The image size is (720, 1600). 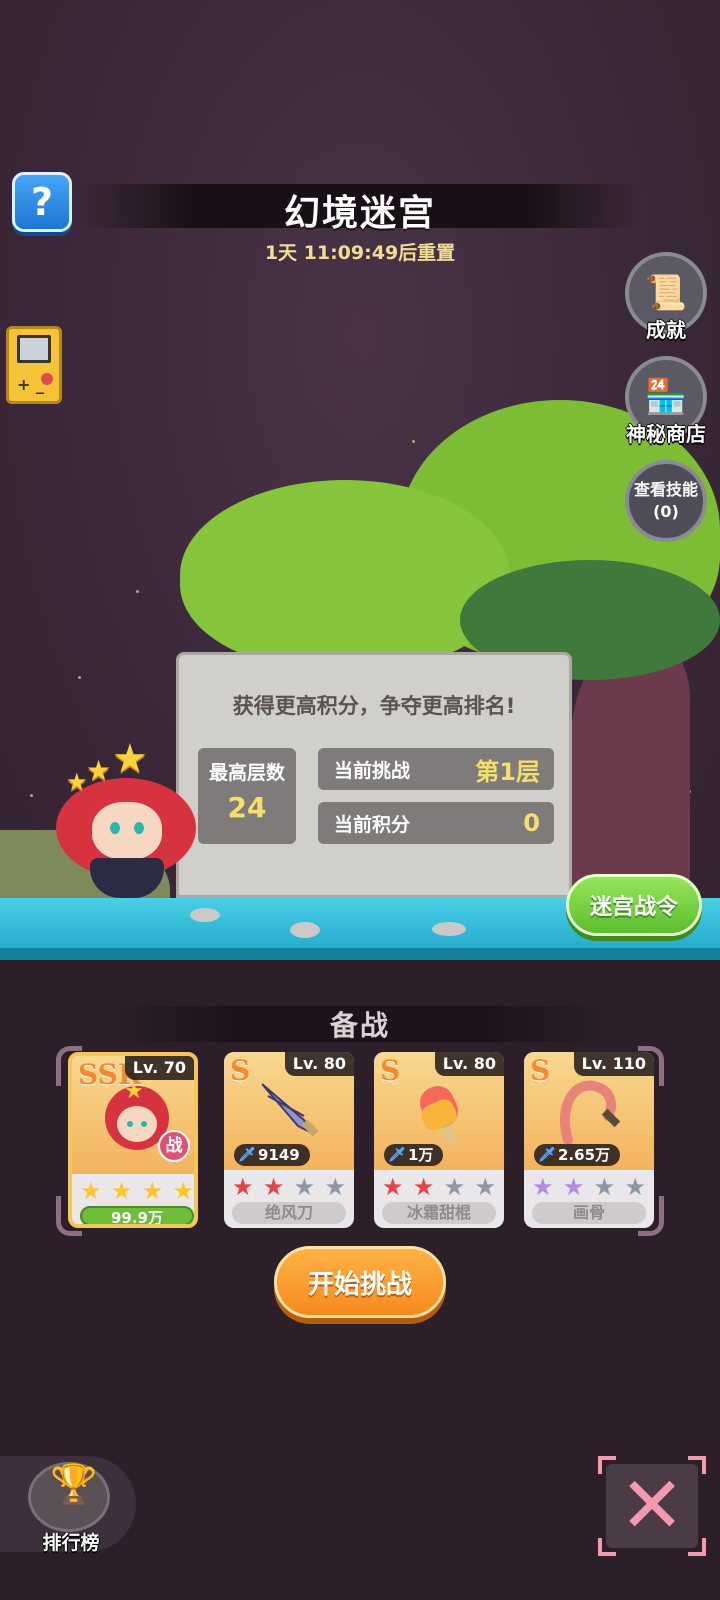 I want to click on weapon-card-1: S Lv. 80 🗡 9149 ★ ★ ★ ★ 绝风刀, so click(x=289, y=1140).